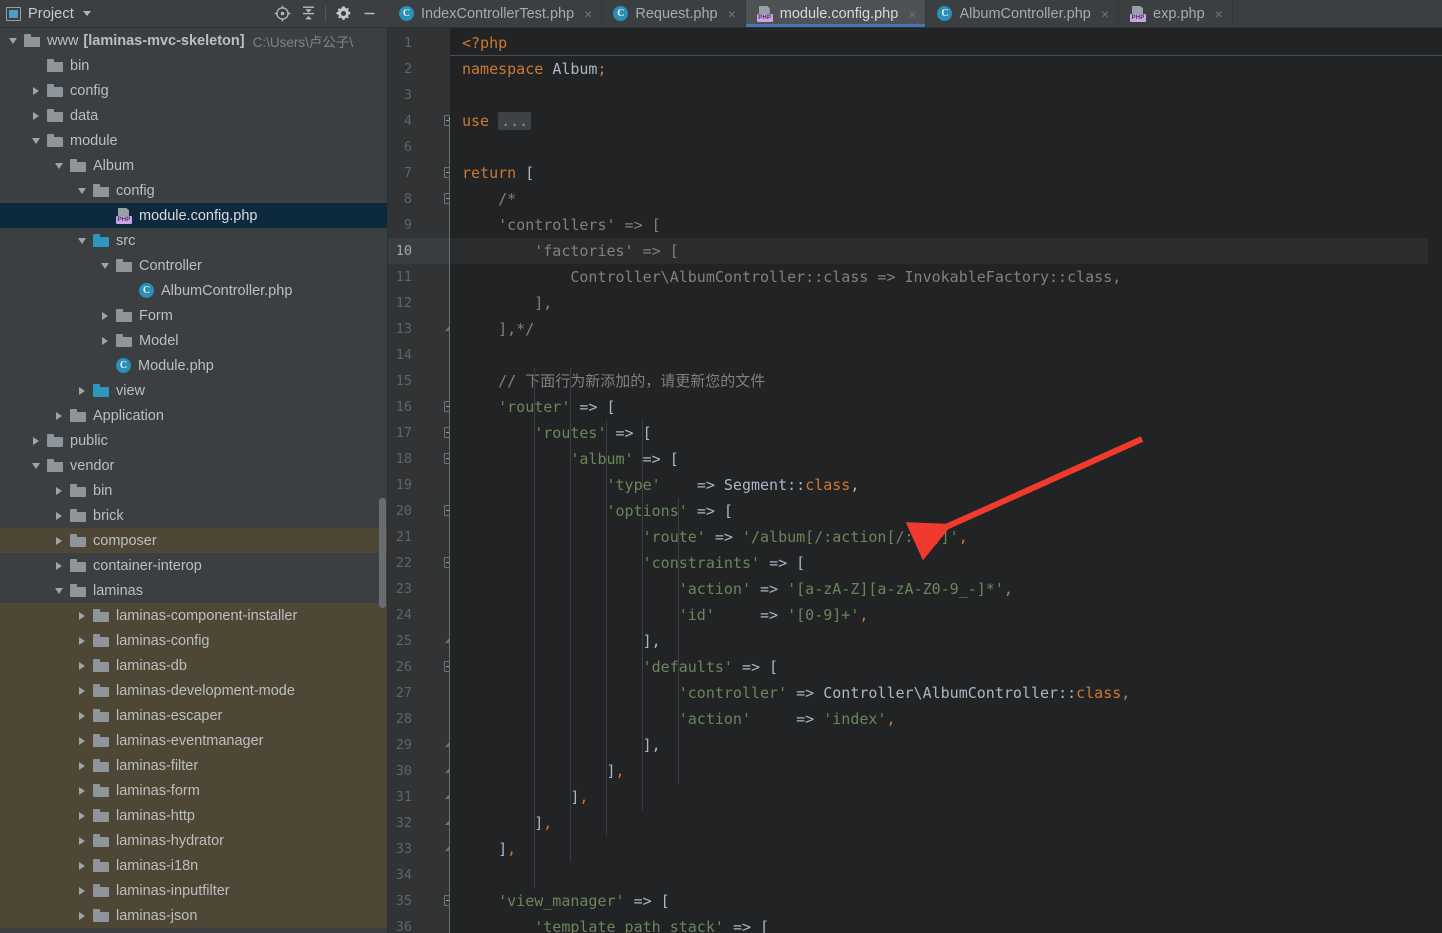  What do you see at coordinates (308, 14) in the screenshot?
I see `collapse-all-icon` at bounding box center [308, 14].